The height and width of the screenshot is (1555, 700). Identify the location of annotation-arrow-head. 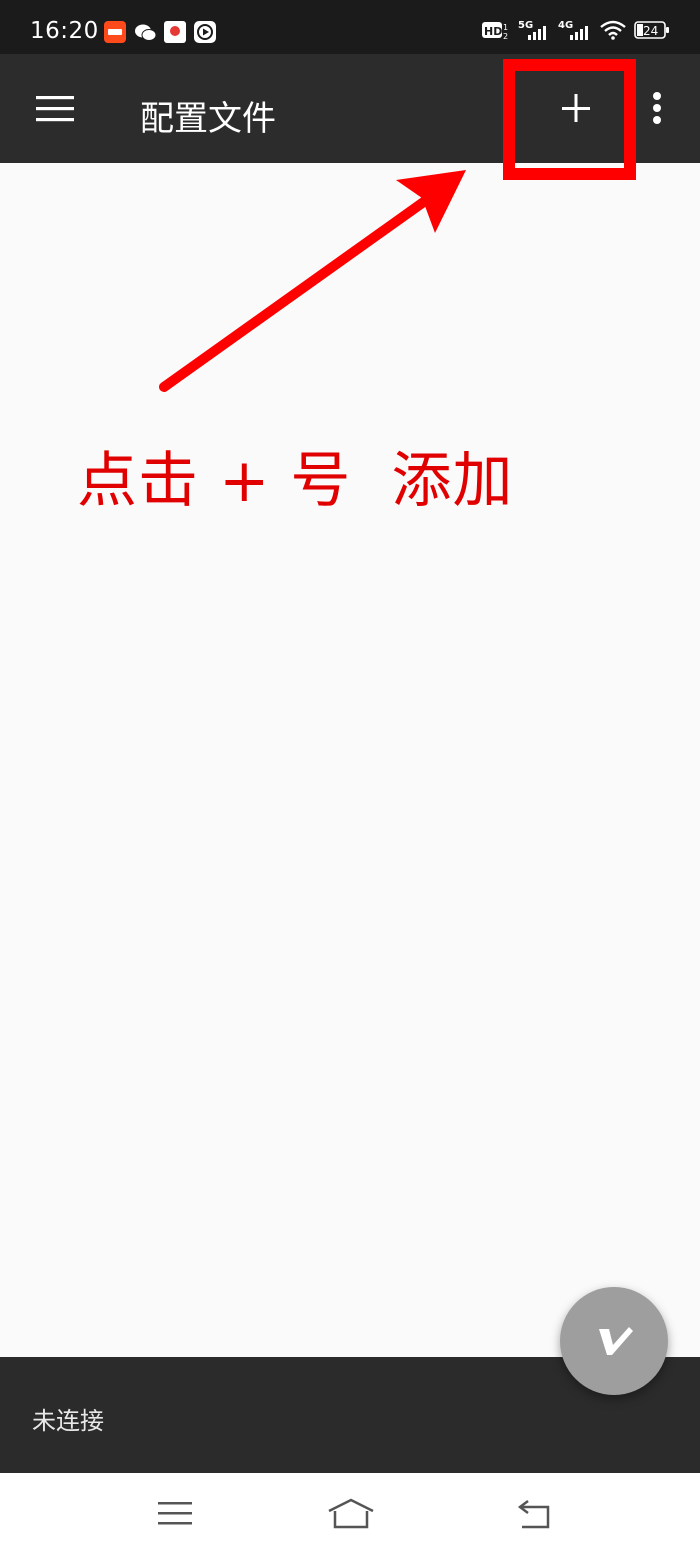
(431, 201).